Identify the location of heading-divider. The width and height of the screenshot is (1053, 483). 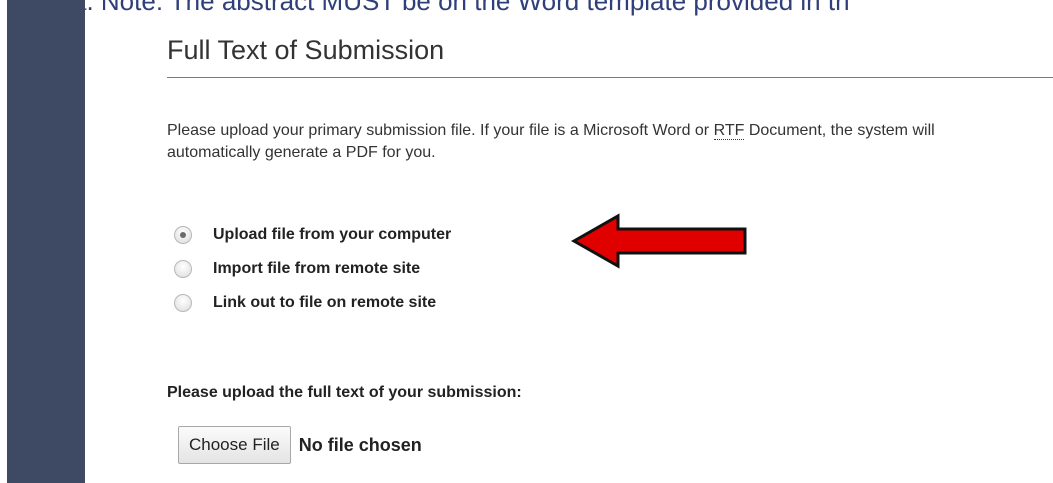
(610, 77).